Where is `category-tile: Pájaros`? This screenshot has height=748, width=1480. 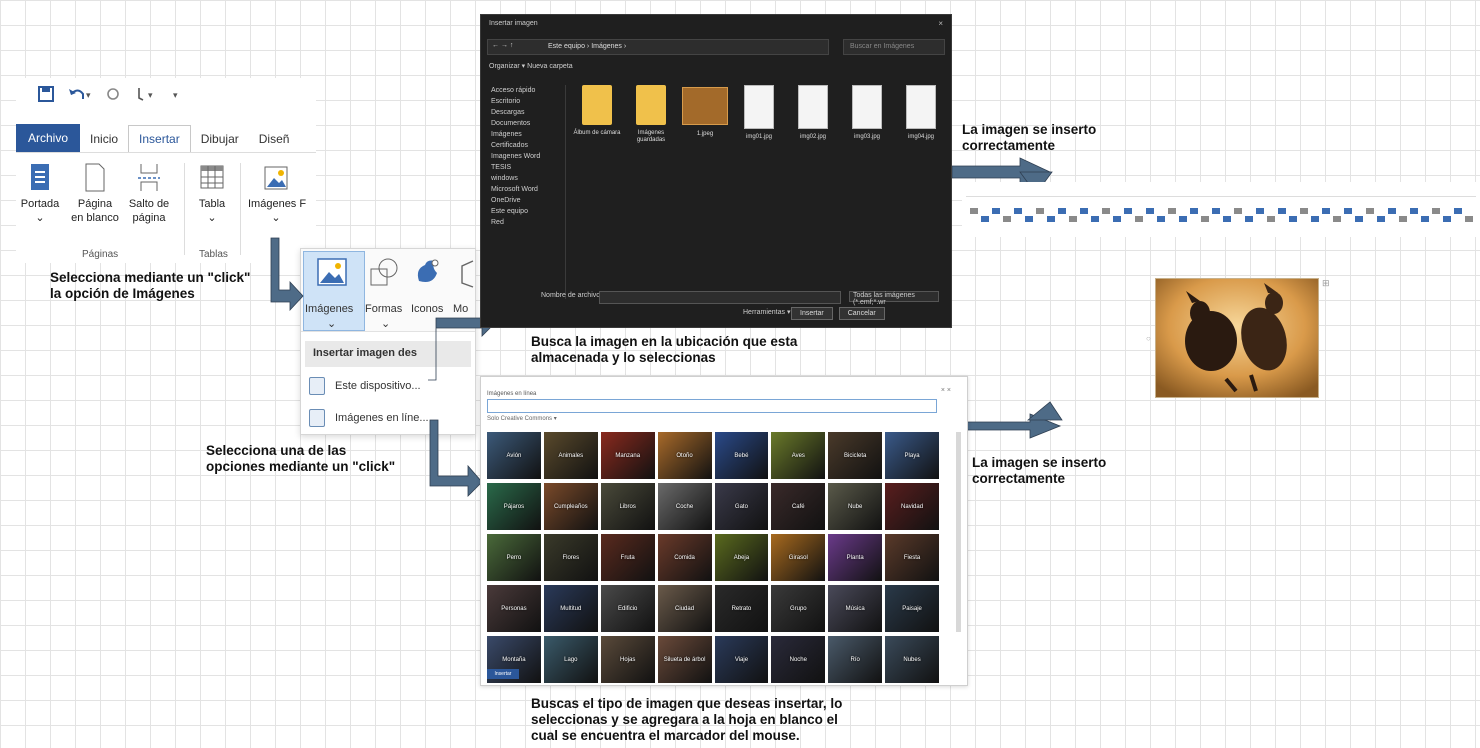
category-tile: Pájaros is located at coordinates (514, 506).